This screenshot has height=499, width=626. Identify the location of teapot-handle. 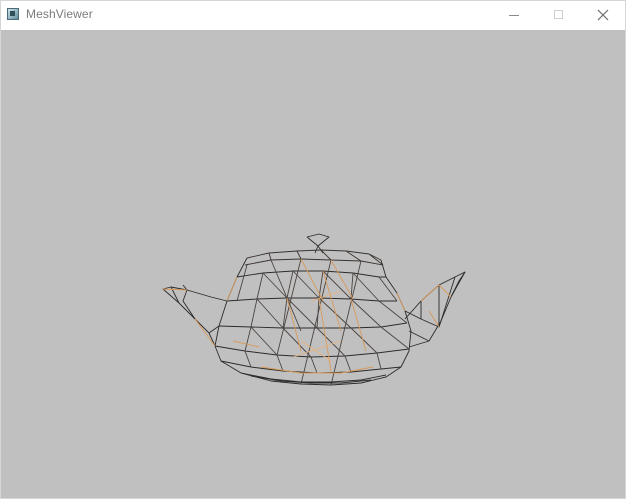
(195, 315).